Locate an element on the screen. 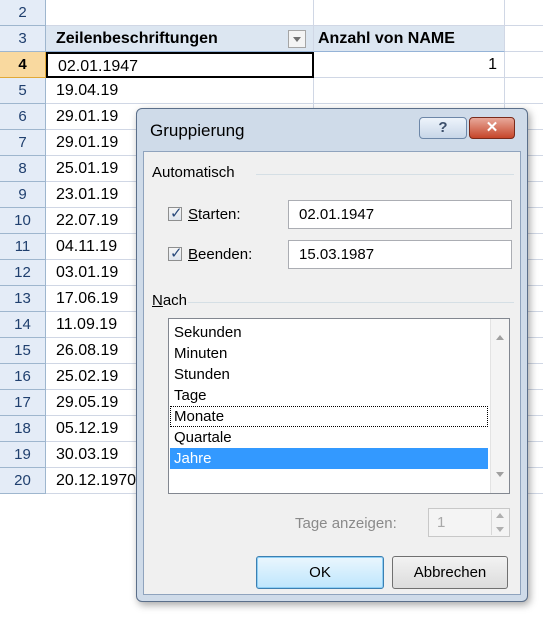 The width and height of the screenshot is (543, 631). filter-dropdown-button is located at coordinates (297, 39).